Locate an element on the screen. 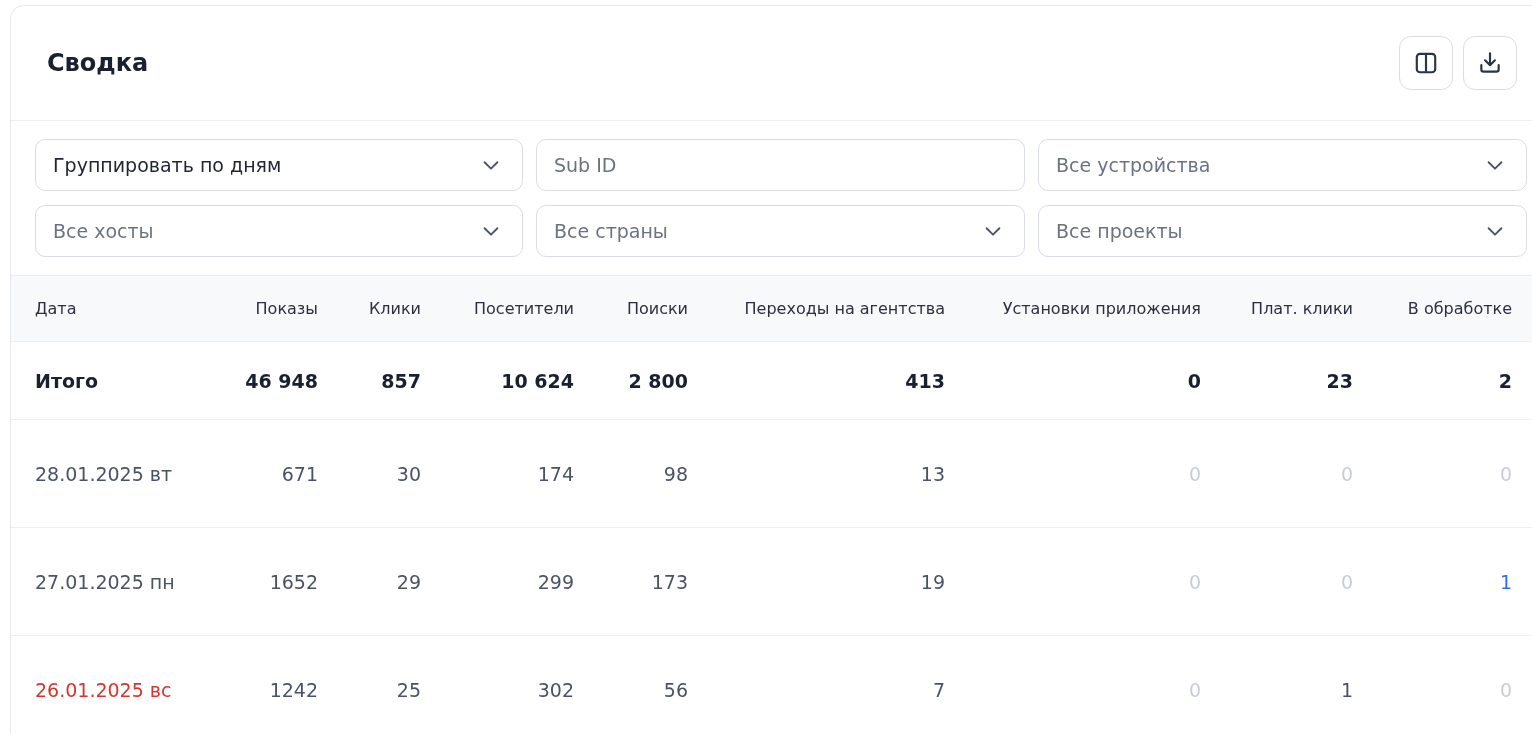 The width and height of the screenshot is (1532, 734). columns-icon is located at coordinates (1426, 63).